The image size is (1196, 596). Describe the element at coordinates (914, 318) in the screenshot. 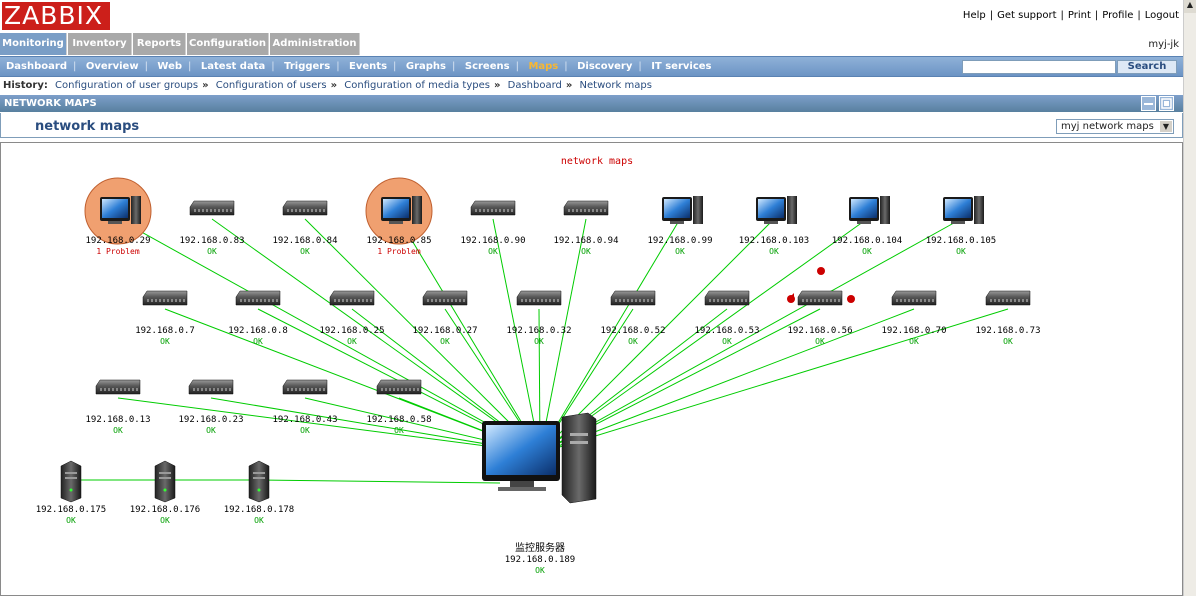

I see `host-node-switch: 192.168.0.70OK` at that location.